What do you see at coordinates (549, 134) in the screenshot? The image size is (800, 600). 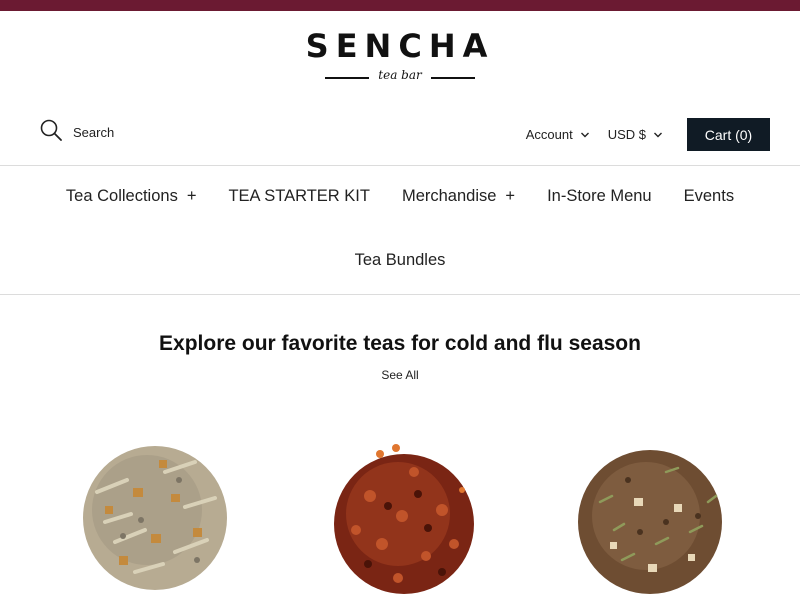 I see `account-label: Account` at bounding box center [549, 134].